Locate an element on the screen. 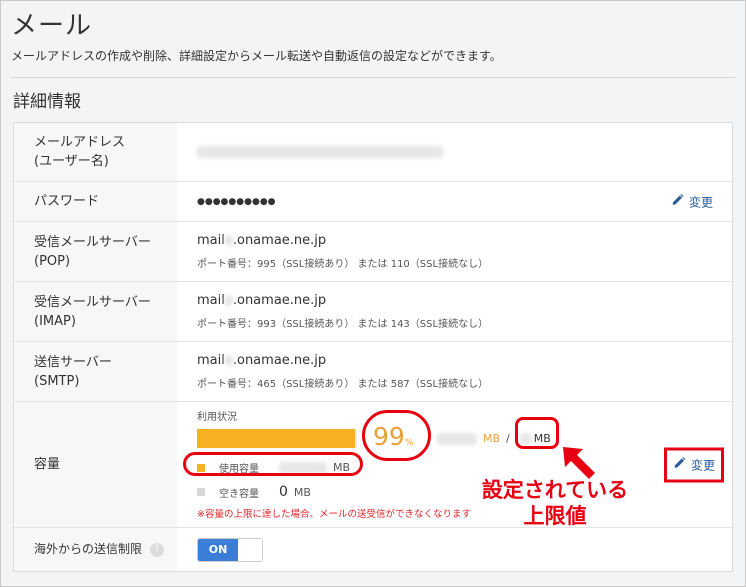 The image size is (746, 587). password-edit-button: 変更 is located at coordinates (692, 201).